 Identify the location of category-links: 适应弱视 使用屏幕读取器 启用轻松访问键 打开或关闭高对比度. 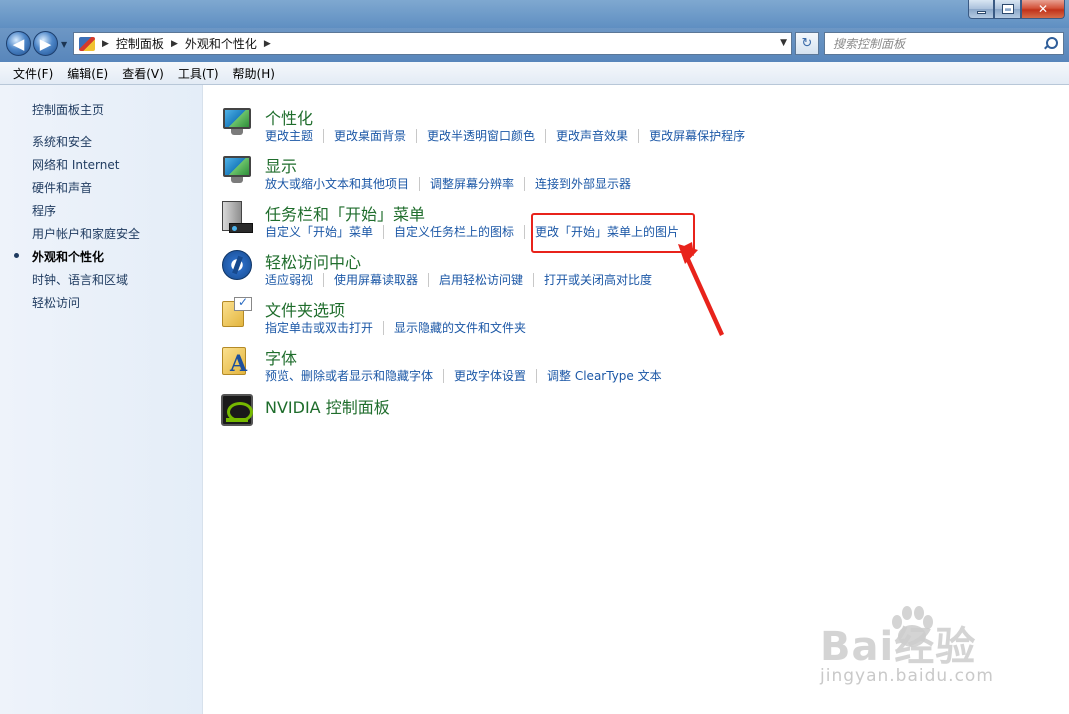
(458, 279).